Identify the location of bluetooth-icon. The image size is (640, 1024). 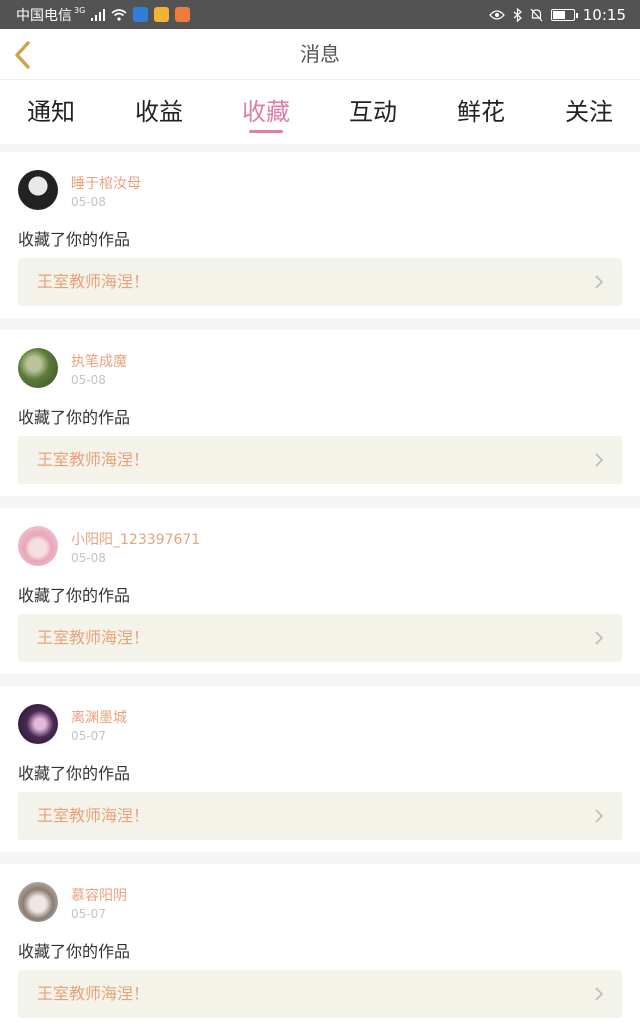
(517, 14).